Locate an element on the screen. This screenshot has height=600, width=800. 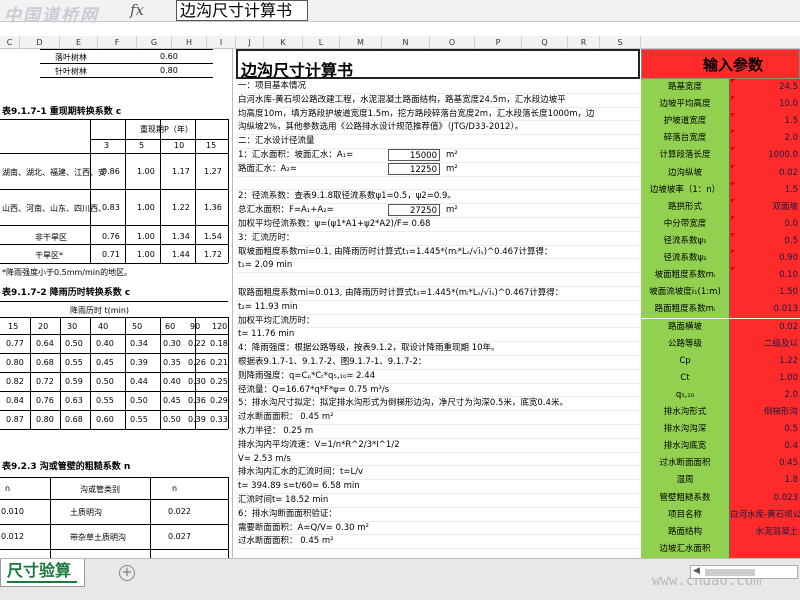
param-row: 管壁粗糙系数 0.023 is located at coordinates (720, 498).